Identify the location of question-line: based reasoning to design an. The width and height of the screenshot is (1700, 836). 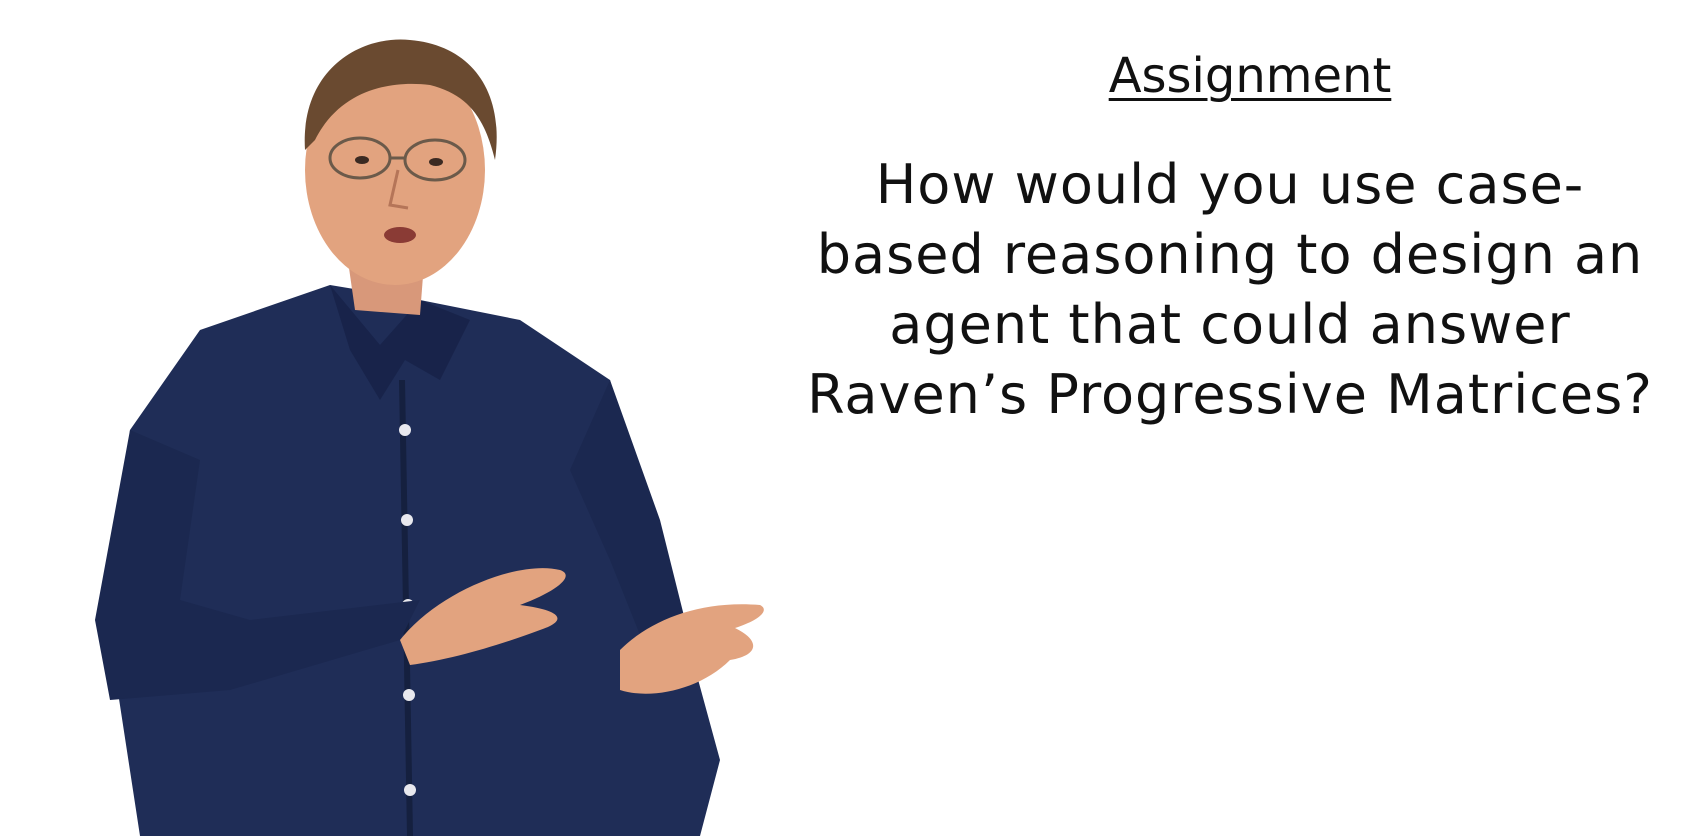
(1230, 254).